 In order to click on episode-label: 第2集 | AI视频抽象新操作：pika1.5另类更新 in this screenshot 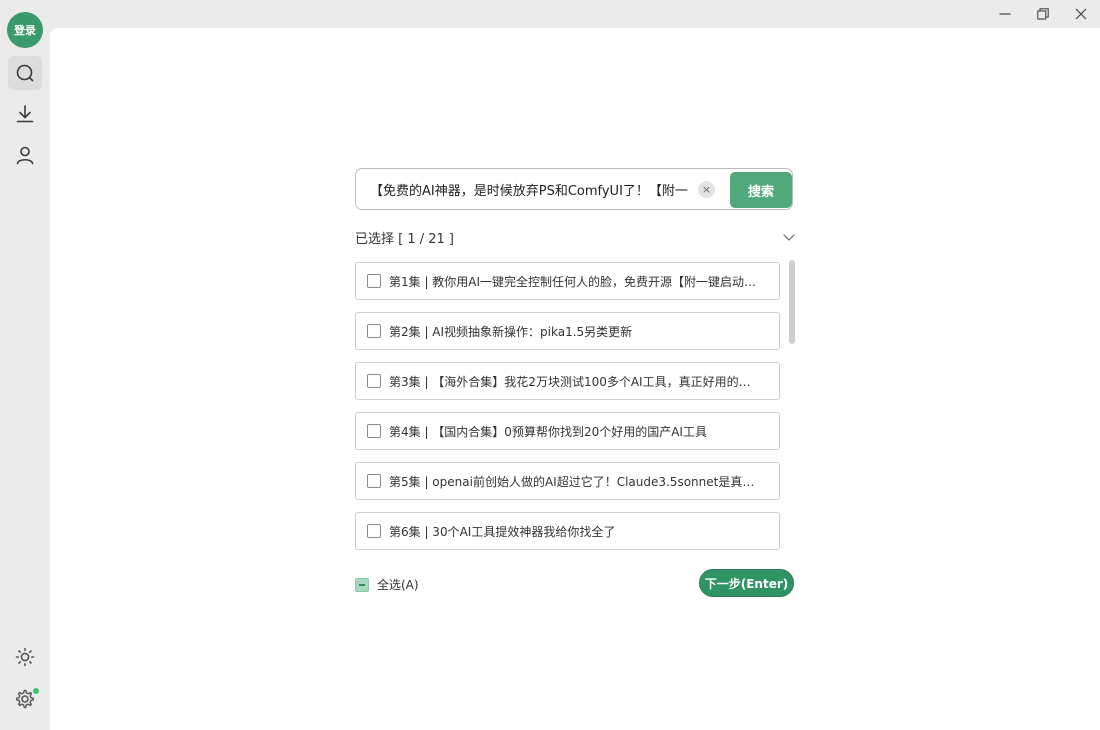, I will do `click(511, 331)`.